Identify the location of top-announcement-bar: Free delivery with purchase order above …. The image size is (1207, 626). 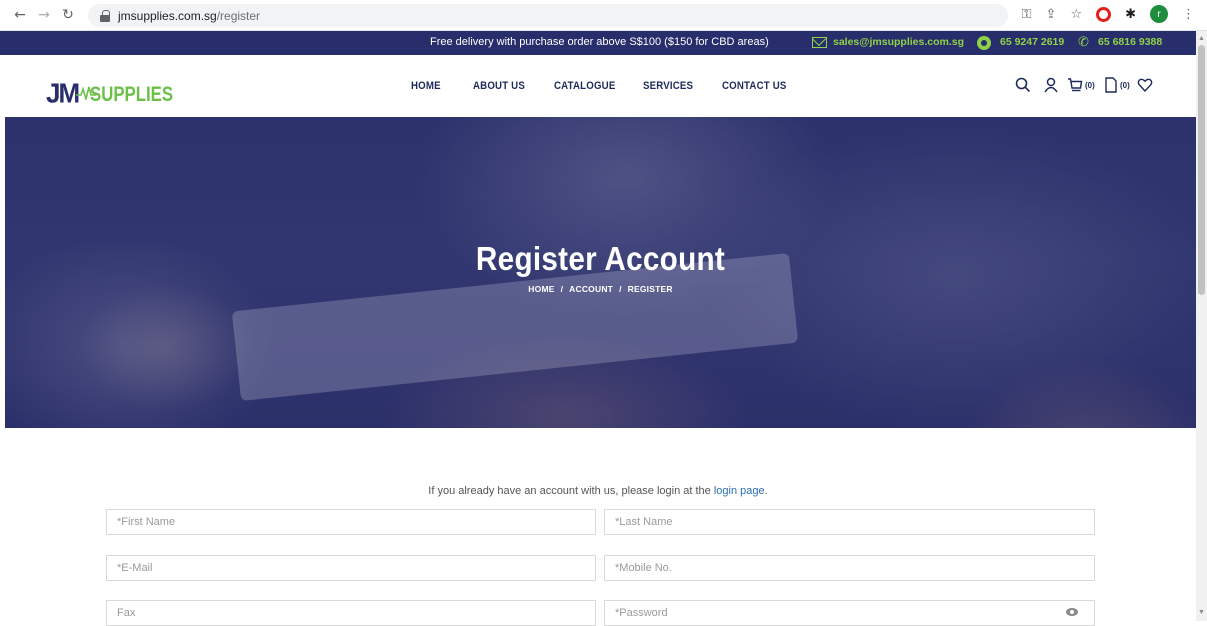
(598, 43).